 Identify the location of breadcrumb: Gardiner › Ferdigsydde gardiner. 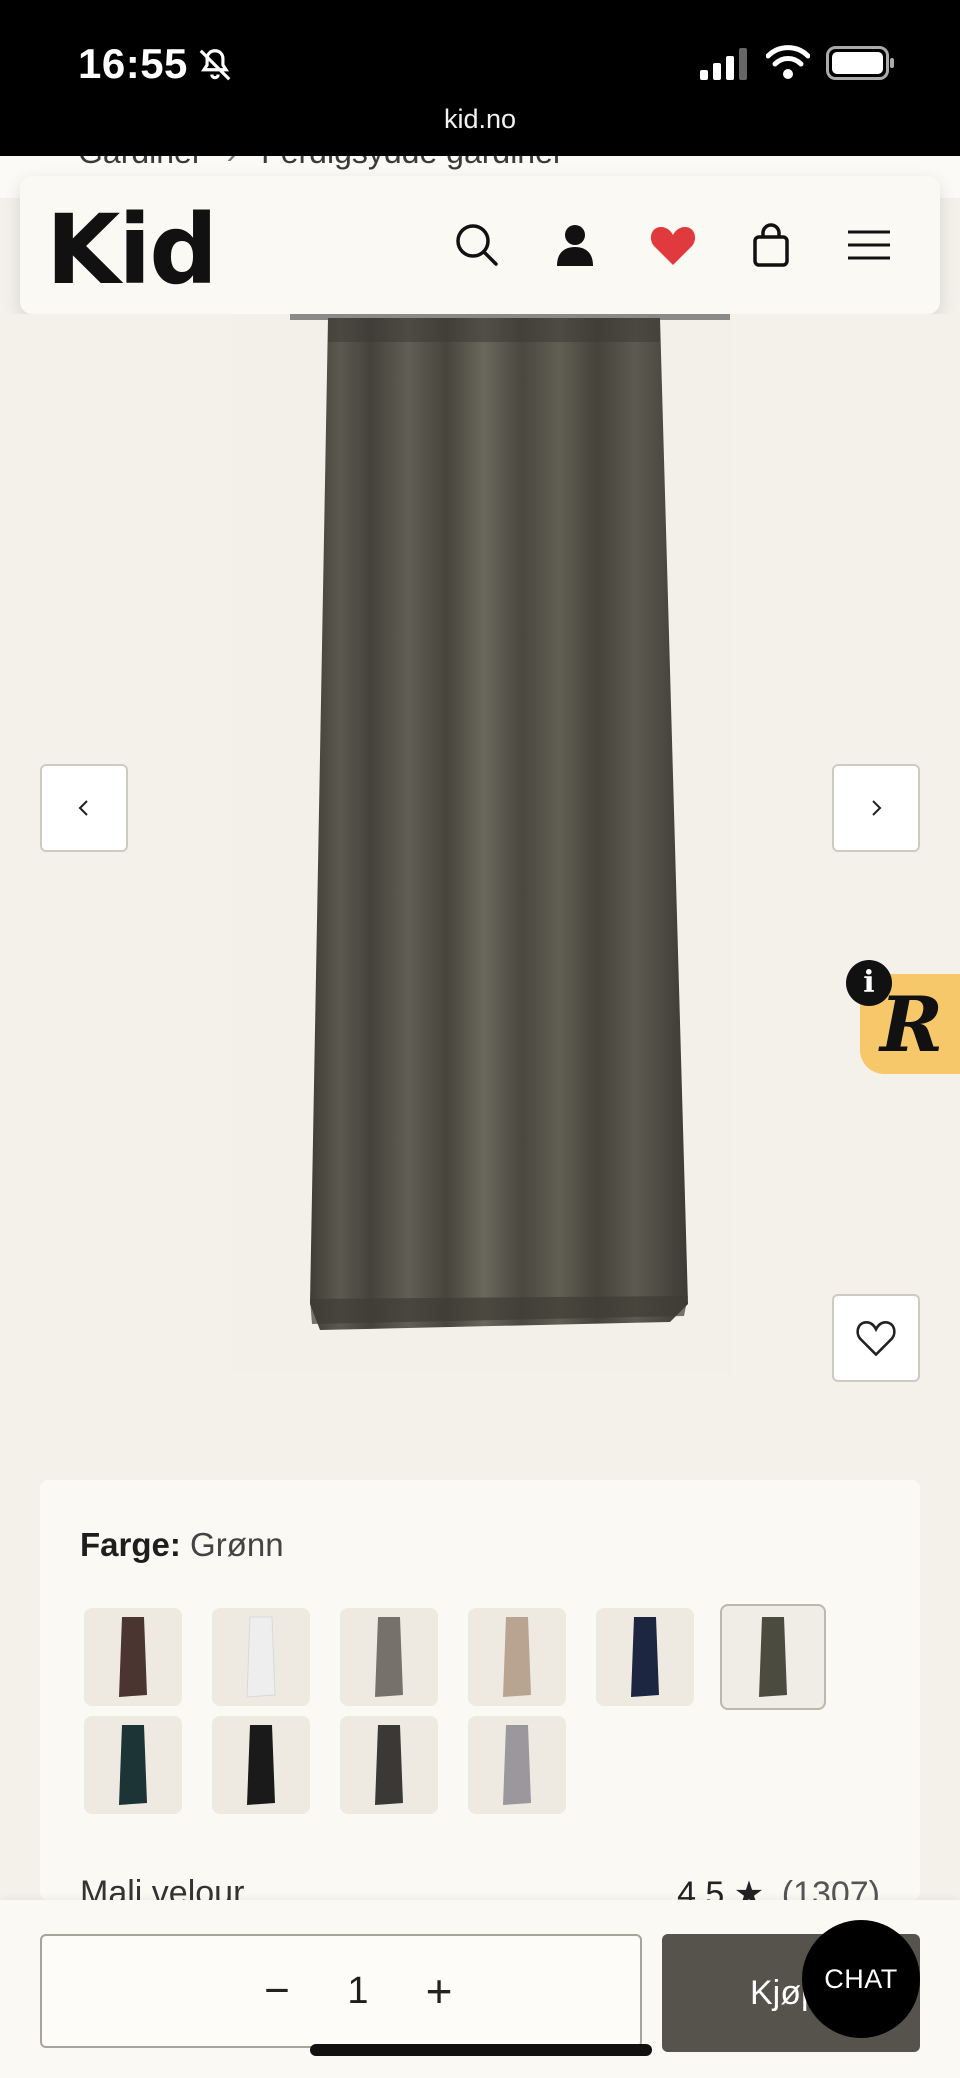
(321, 163).